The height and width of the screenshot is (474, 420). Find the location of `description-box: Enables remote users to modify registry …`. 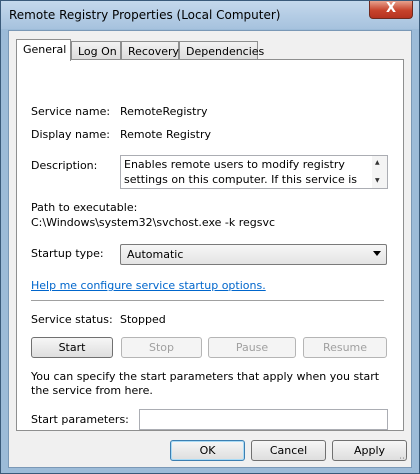

description-box: Enables remote users to modify registry … is located at coordinates (254, 172).